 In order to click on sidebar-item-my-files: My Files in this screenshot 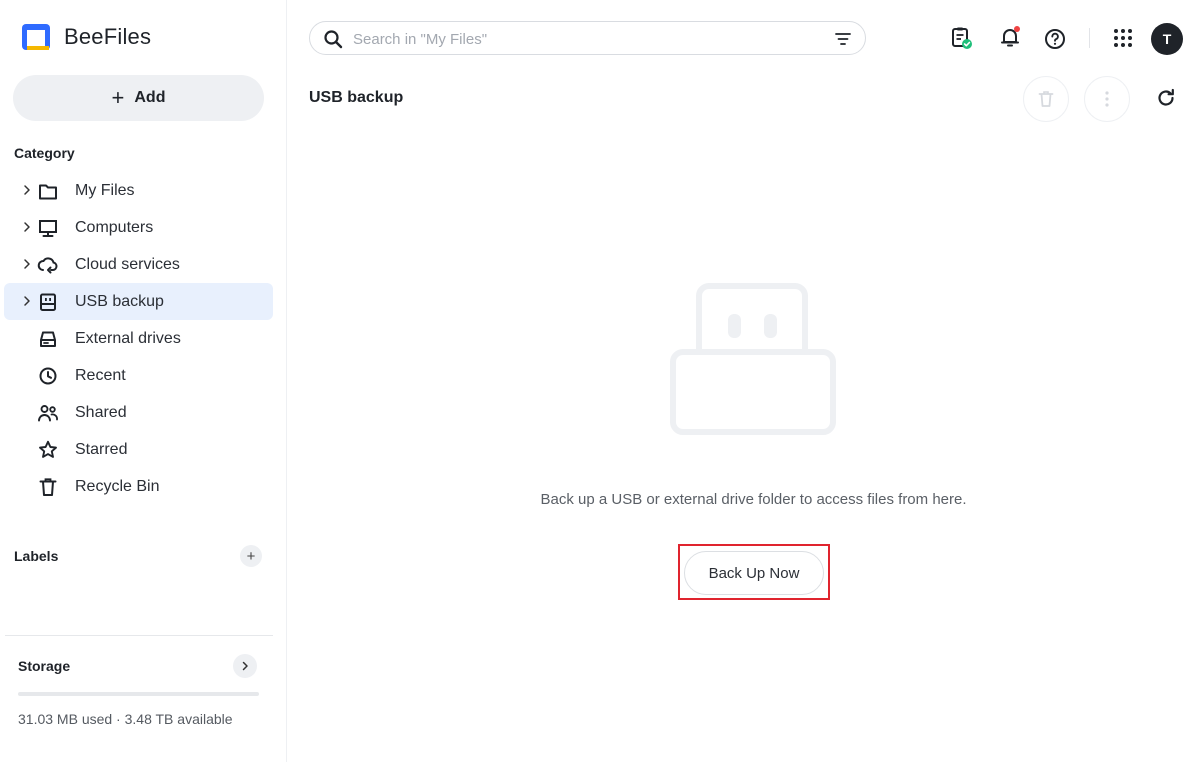, I will do `click(138, 190)`.